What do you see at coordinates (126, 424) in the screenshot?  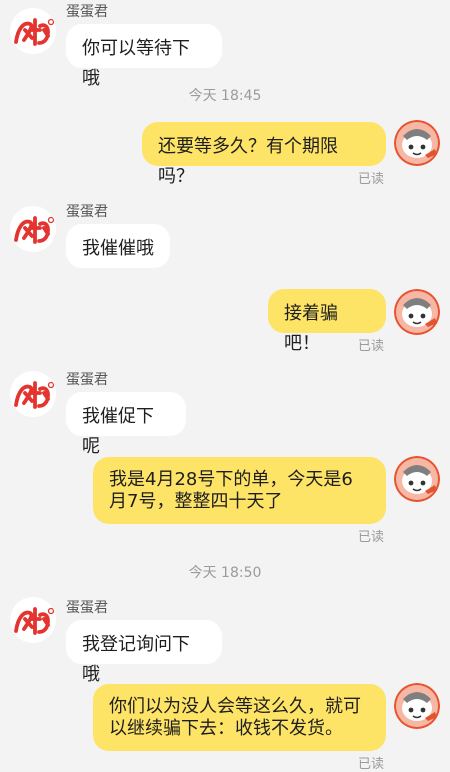 I see `message-bubble-incoming: 我催促下呢` at bounding box center [126, 424].